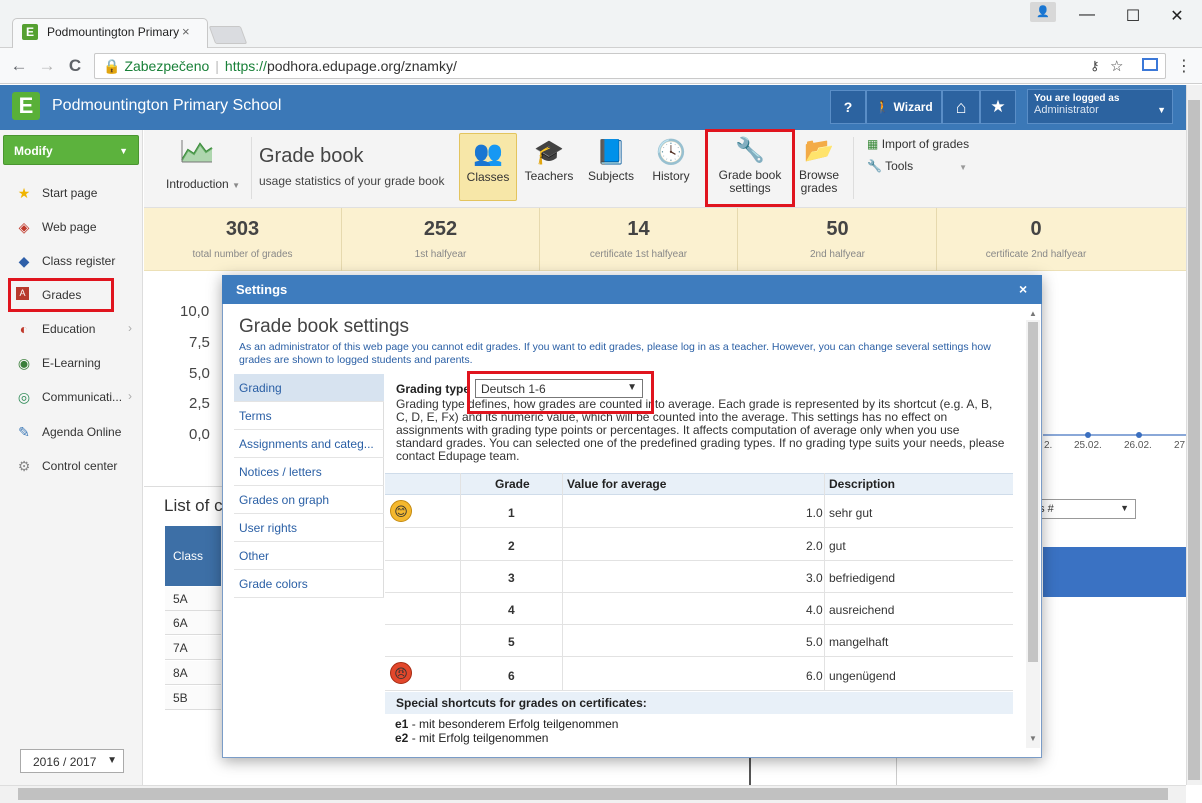 The height and width of the screenshot is (803, 1202). I want to click on y-axis-tick: 2,5, so click(199, 403).